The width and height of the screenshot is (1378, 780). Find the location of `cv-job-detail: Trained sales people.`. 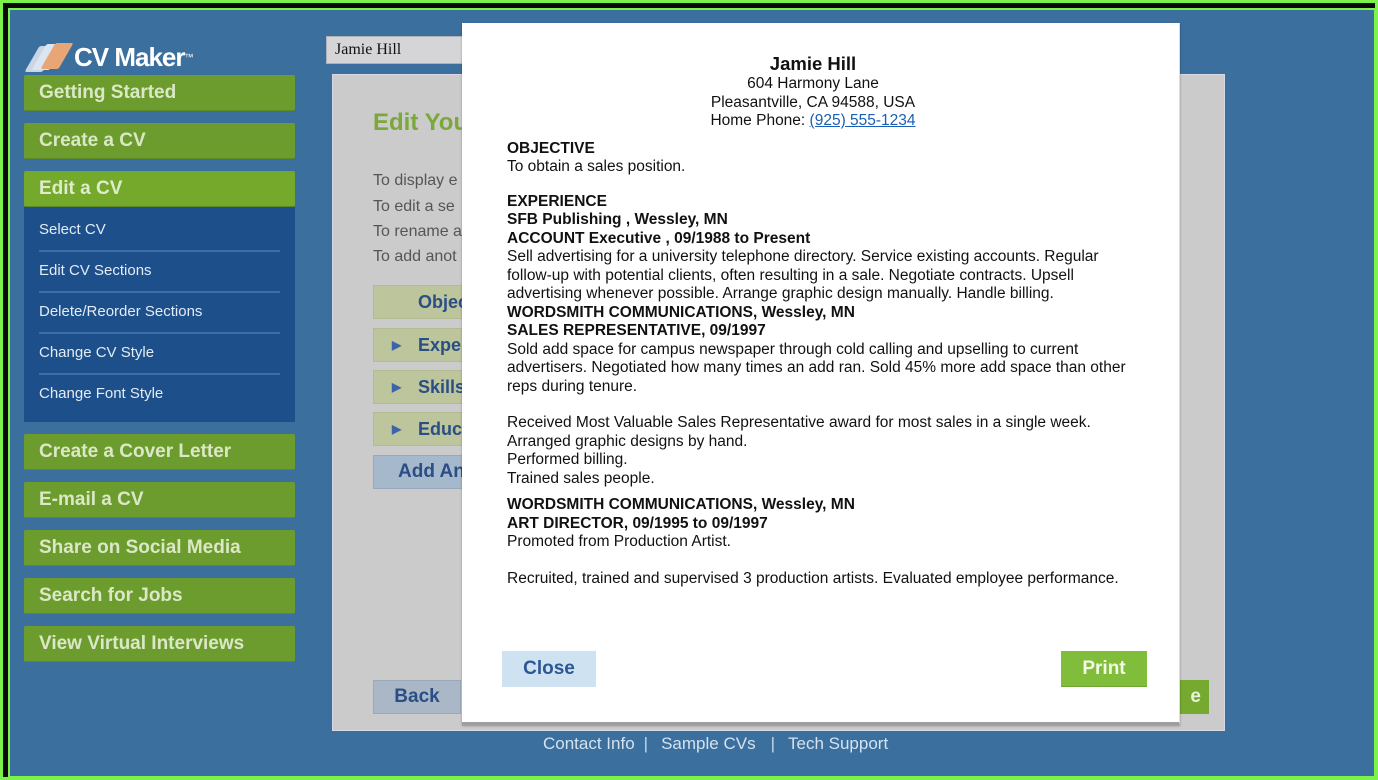

cv-job-detail: Trained sales people. is located at coordinates (581, 478).